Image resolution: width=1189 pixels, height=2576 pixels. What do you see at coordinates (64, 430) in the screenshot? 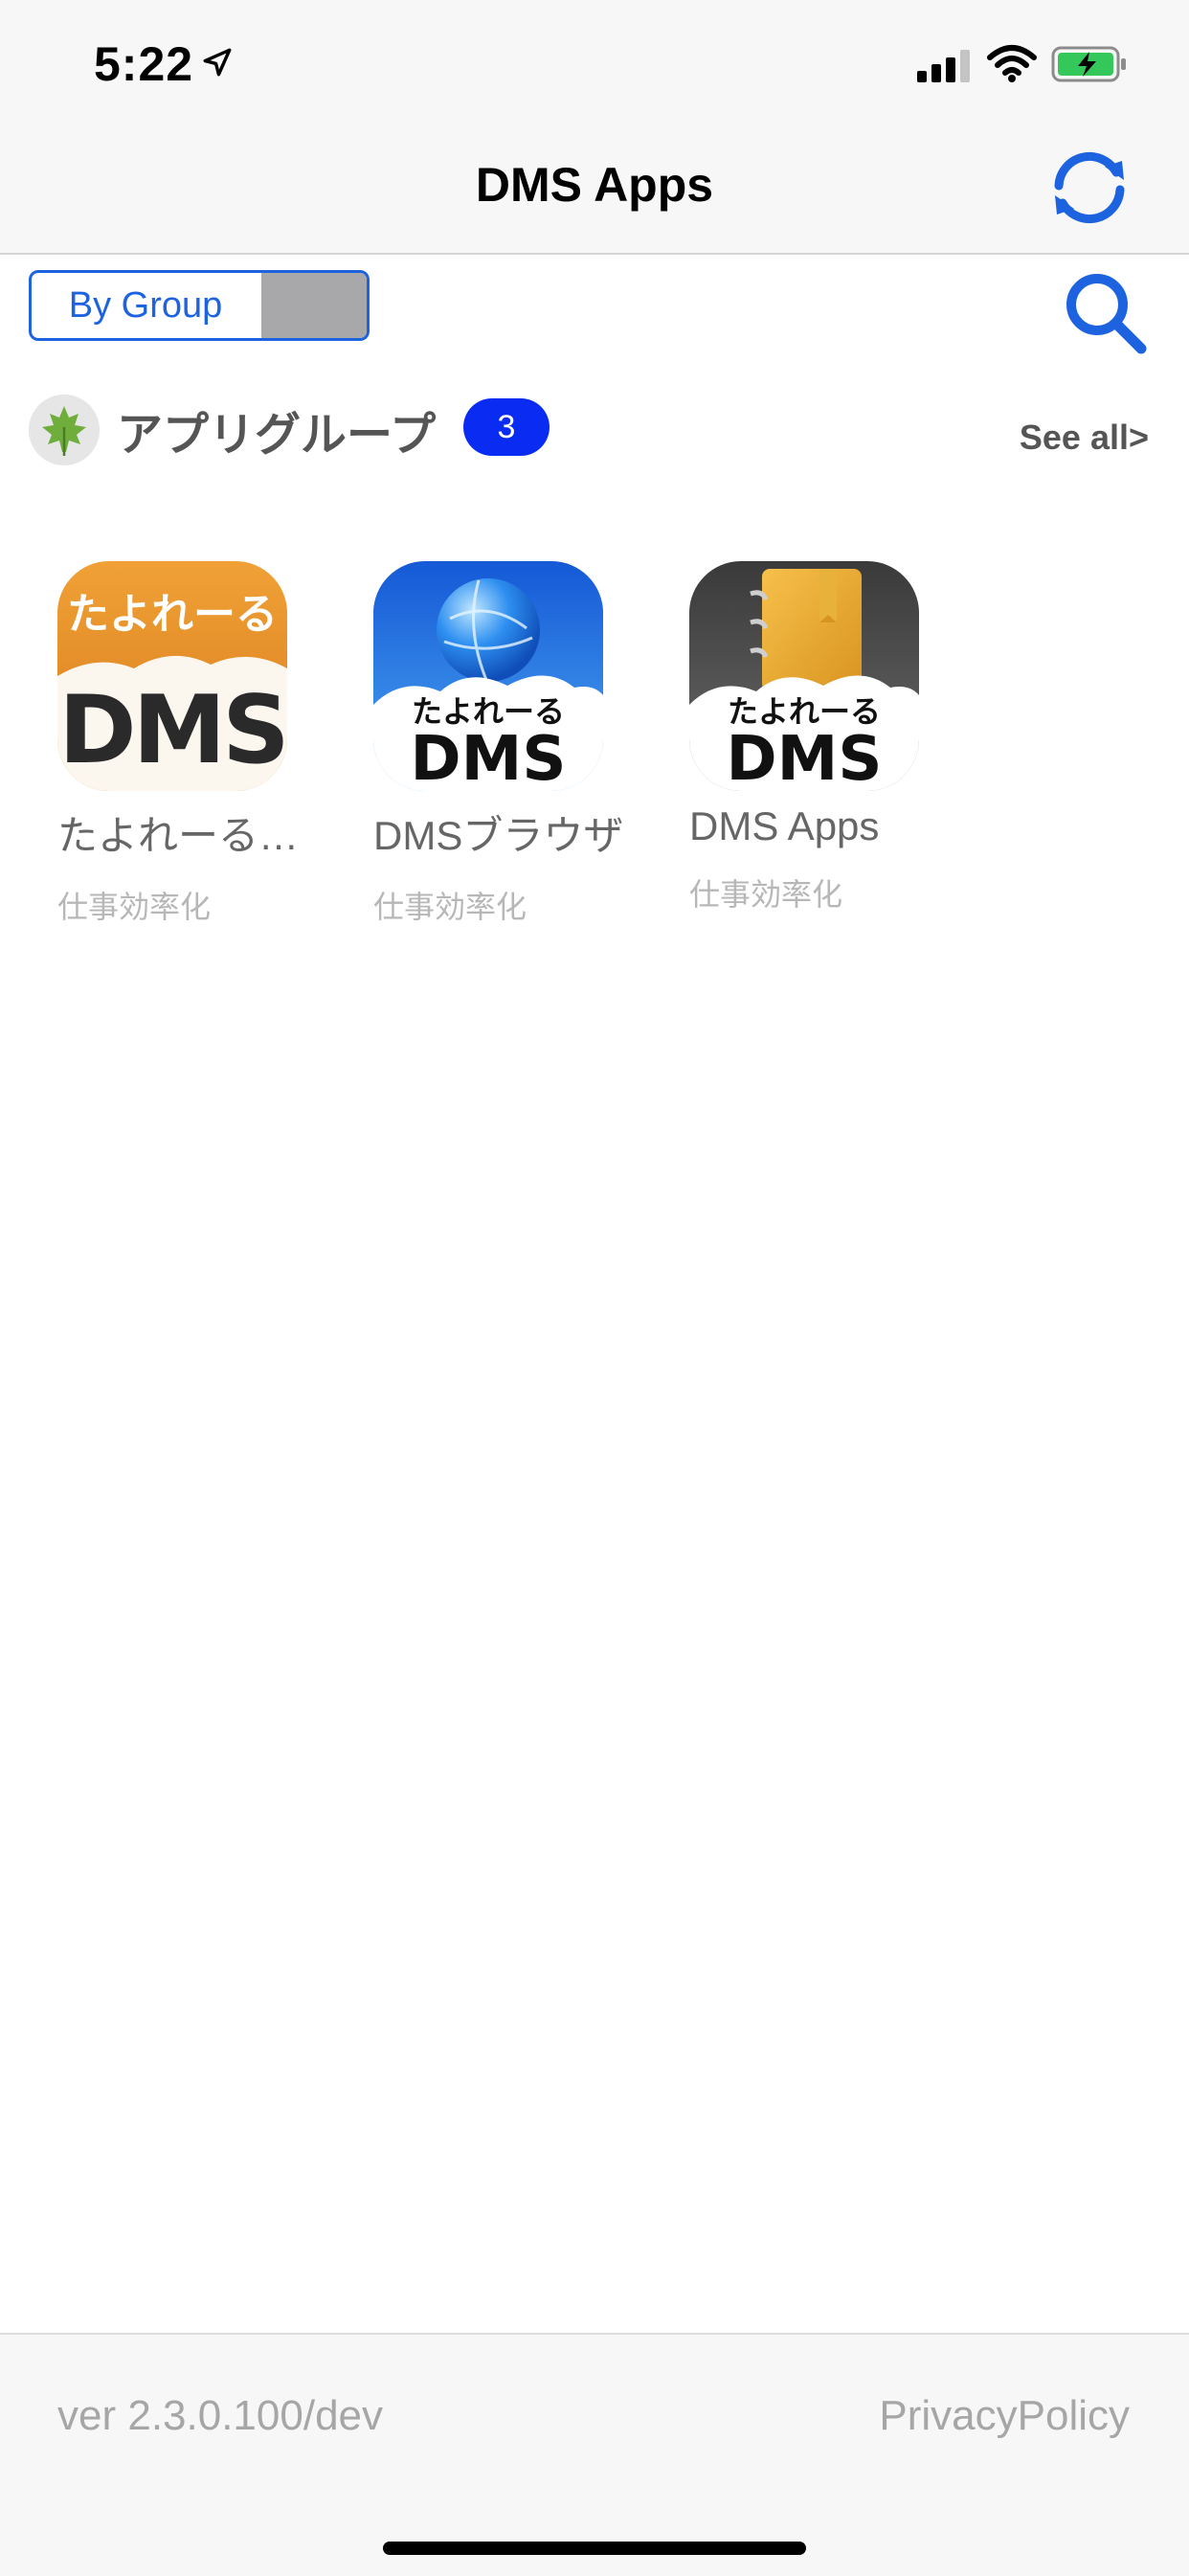
I see `maple-leaf-icon` at bounding box center [64, 430].